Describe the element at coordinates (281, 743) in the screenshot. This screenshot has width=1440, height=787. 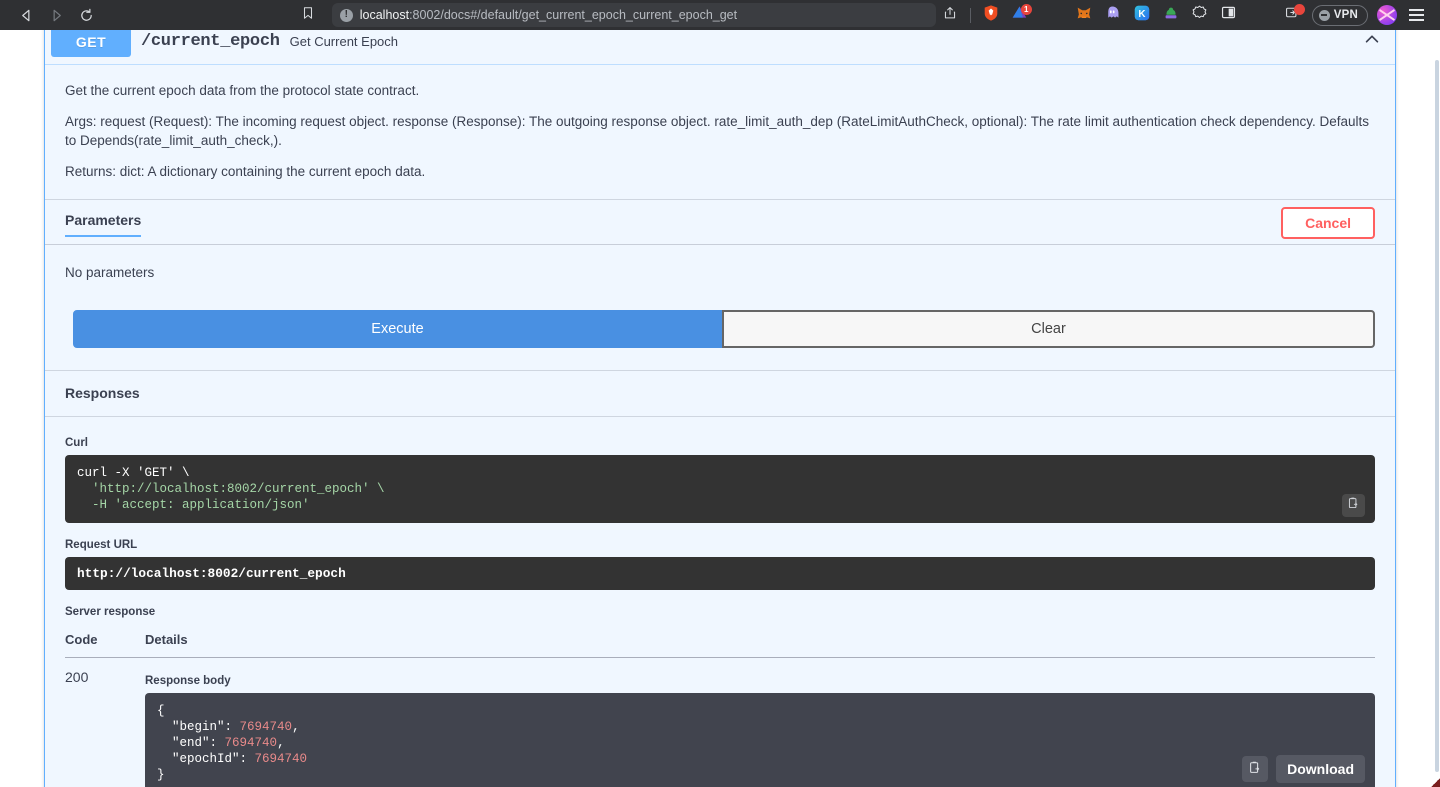
I see `json-comma-1: ,` at that location.